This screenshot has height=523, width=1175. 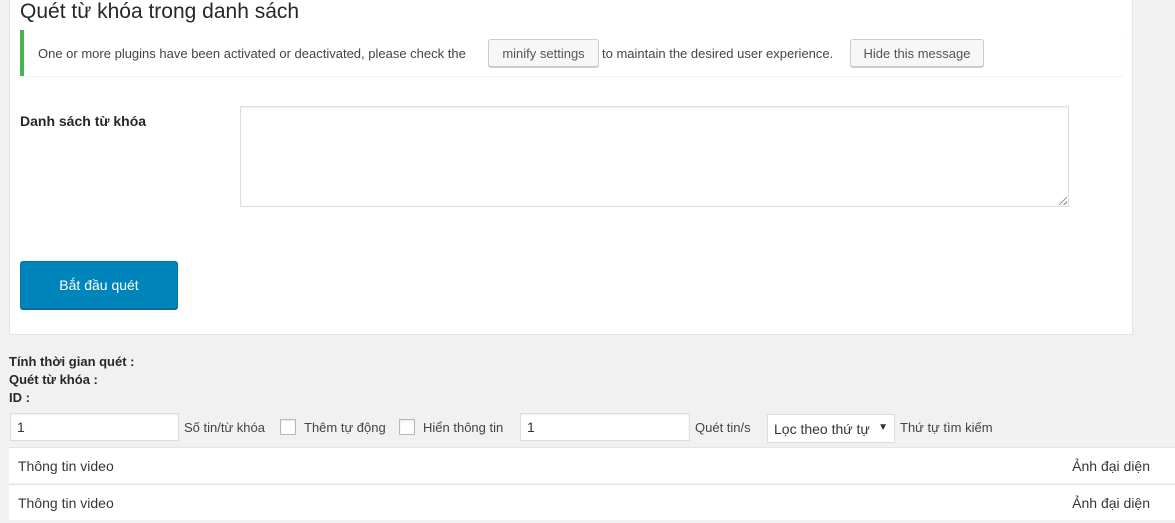 I want to click on rate-label: Quét tin/s, so click(x=723, y=427).